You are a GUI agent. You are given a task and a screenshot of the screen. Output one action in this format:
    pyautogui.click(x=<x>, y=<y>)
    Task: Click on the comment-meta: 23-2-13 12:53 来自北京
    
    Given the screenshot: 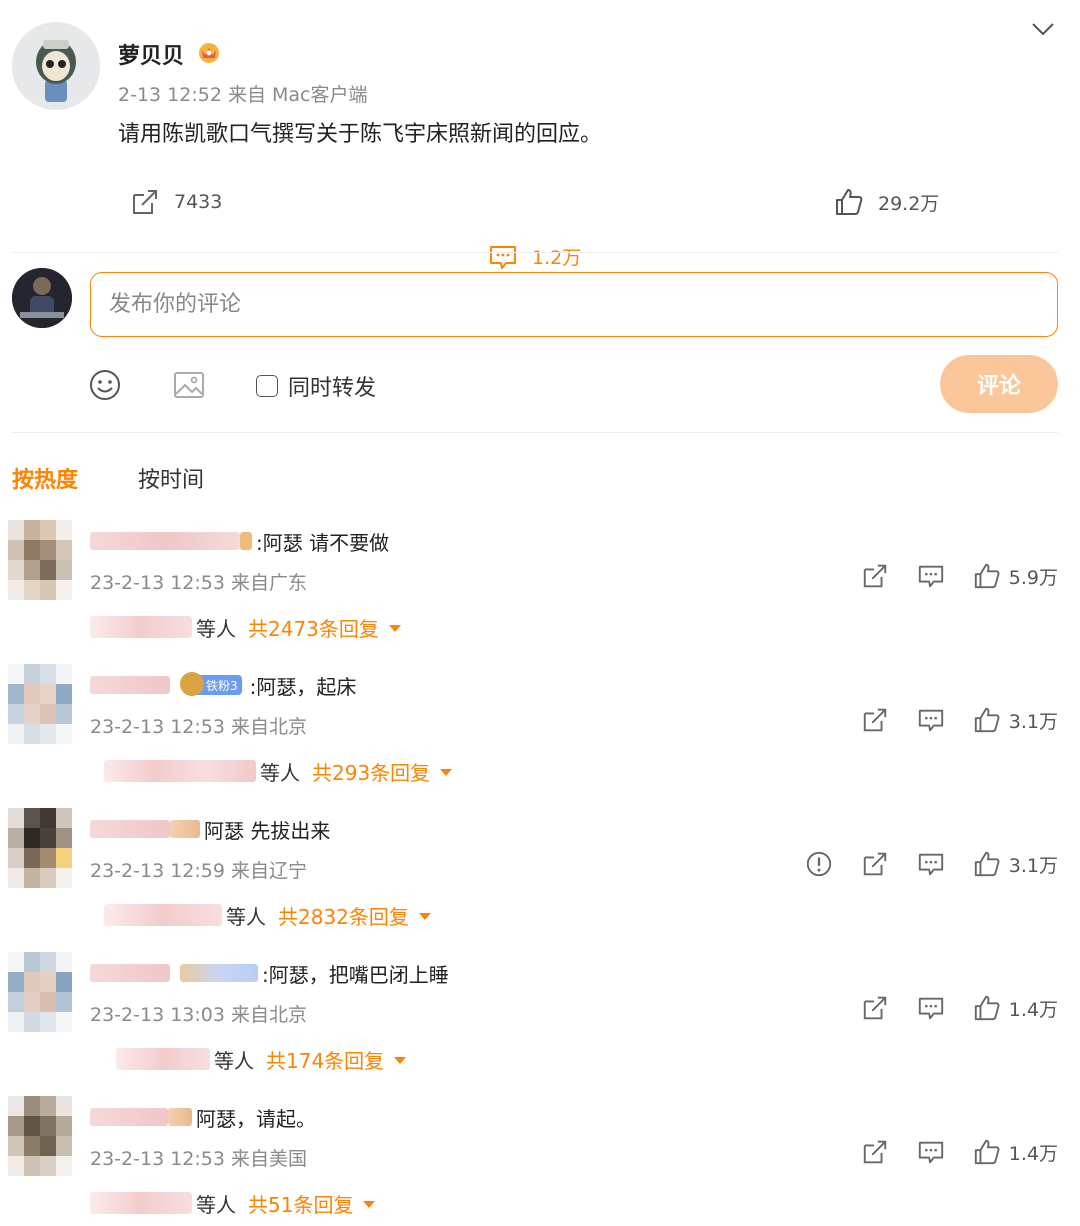 What is the action you would take?
    pyautogui.click(x=198, y=727)
    